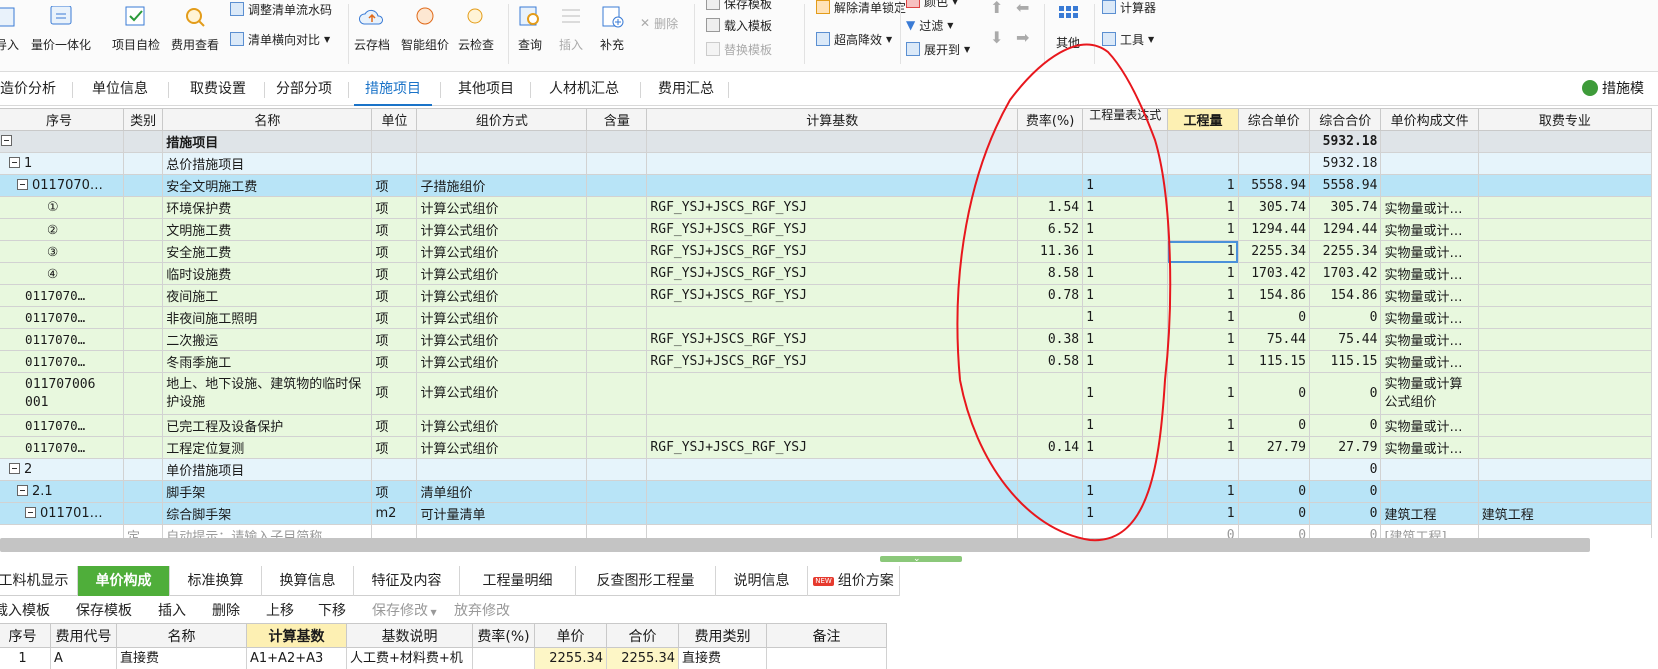  What do you see at coordinates (1203, 317) in the screenshot?
I see `cell-qty: 1` at bounding box center [1203, 317].